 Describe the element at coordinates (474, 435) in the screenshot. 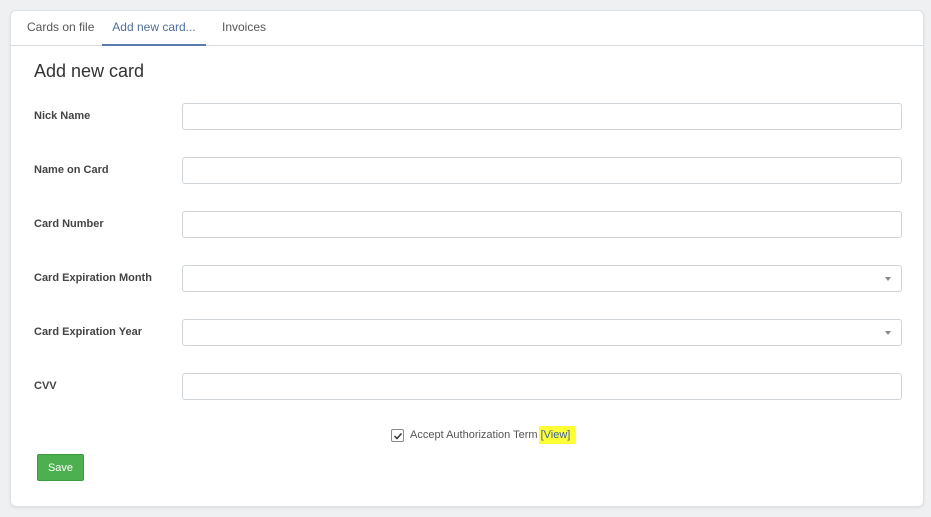

I see `accept-label: Accept Authorization Term` at that location.